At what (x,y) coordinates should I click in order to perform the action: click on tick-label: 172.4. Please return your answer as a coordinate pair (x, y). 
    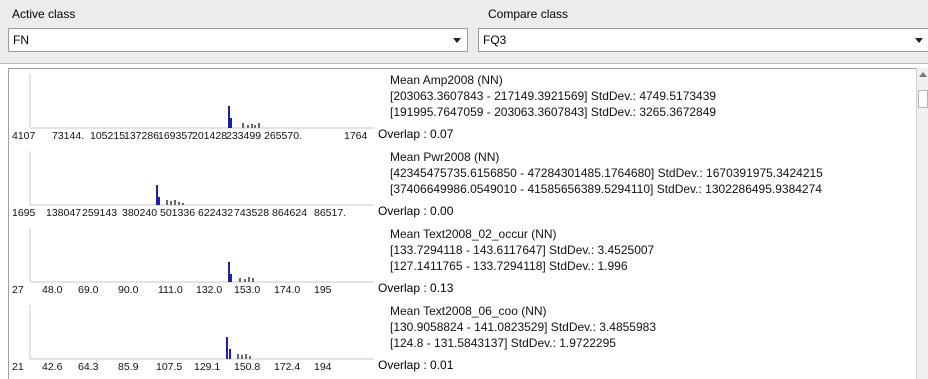
    Looking at the image, I should click on (287, 367).